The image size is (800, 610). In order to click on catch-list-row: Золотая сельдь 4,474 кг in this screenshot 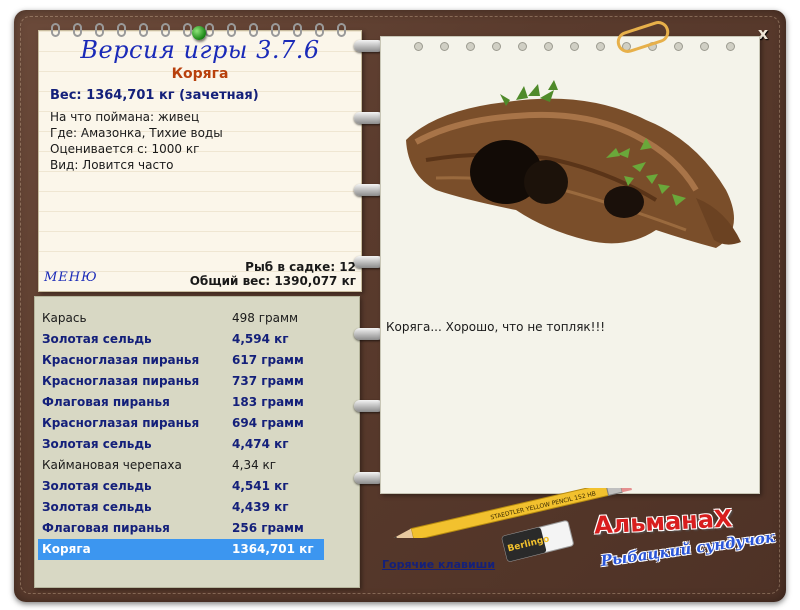, I will do `click(181, 444)`.